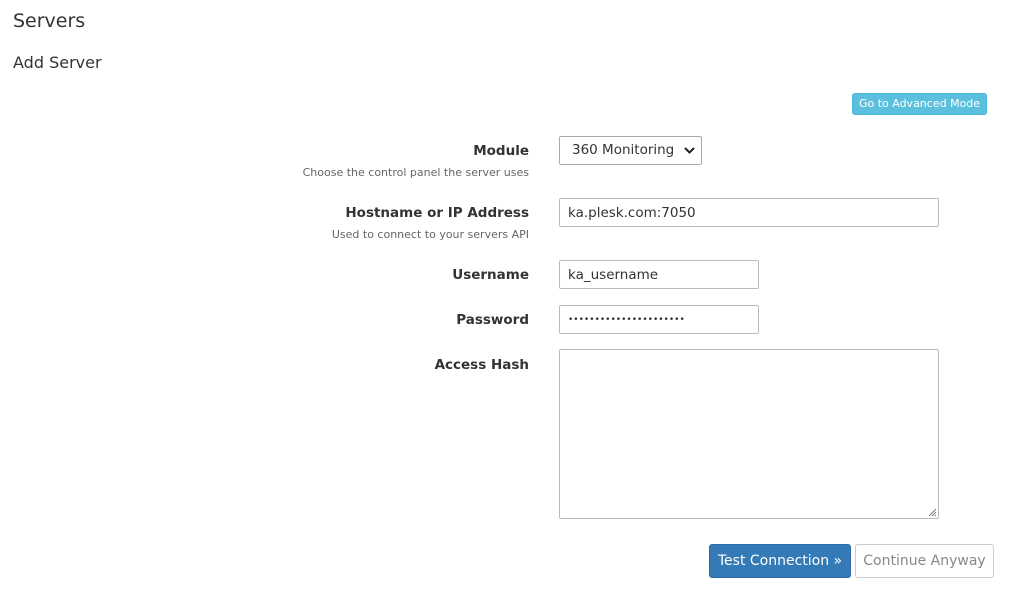 Image resolution: width=1018 pixels, height=603 pixels. What do you see at coordinates (623, 150) in the screenshot?
I see `module-select-value: 360 Monitoring` at bounding box center [623, 150].